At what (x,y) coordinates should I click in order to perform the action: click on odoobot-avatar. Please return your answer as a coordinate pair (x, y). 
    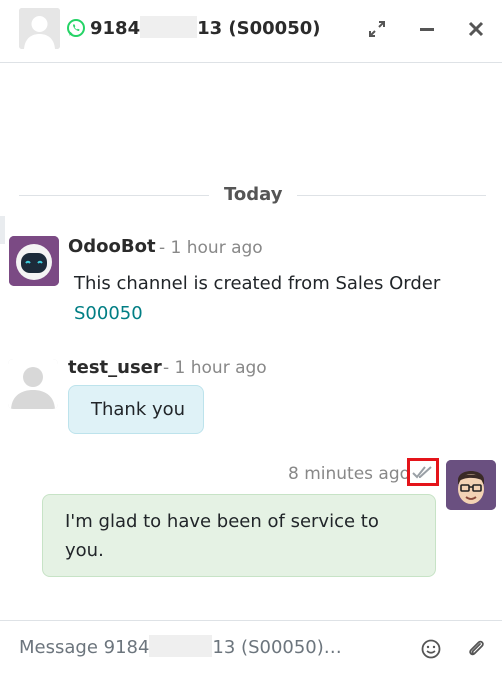
    Looking at the image, I should click on (34, 261).